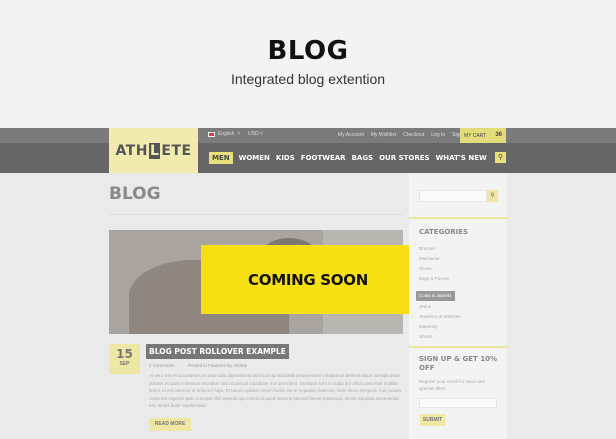 The height and width of the screenshot is (439, 616). What do you see at coordinates (438, 135) in the screenshot?
I see `link-log-in: Log In` at bounding box center [438, 135].